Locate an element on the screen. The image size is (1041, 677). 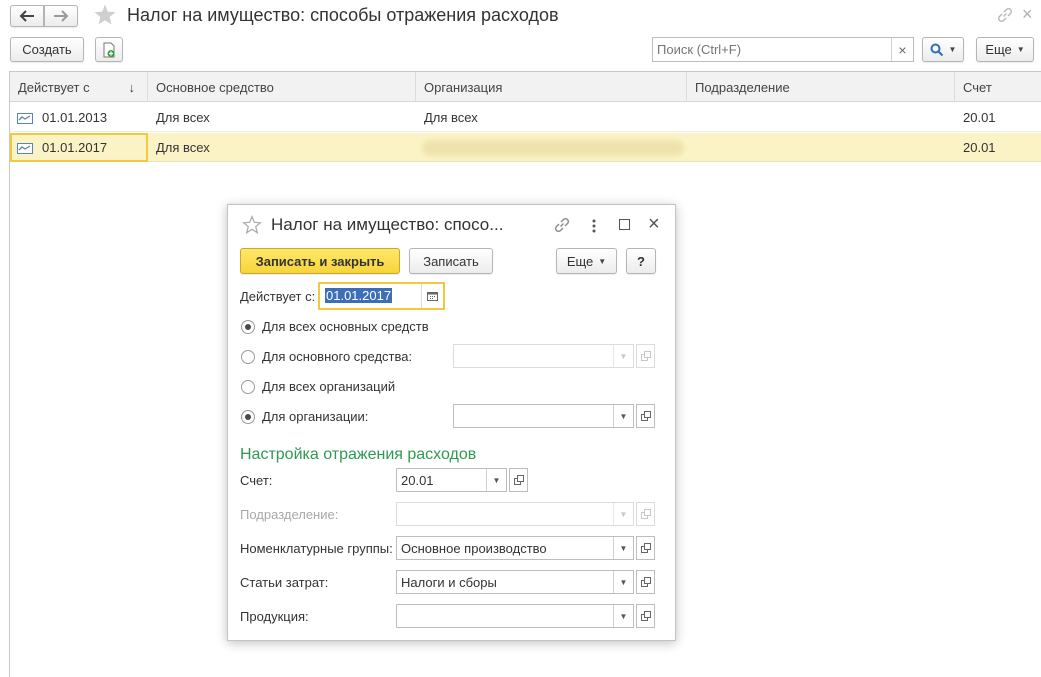
valid-from-label: Действует с: is located at coordinates (278, 296).